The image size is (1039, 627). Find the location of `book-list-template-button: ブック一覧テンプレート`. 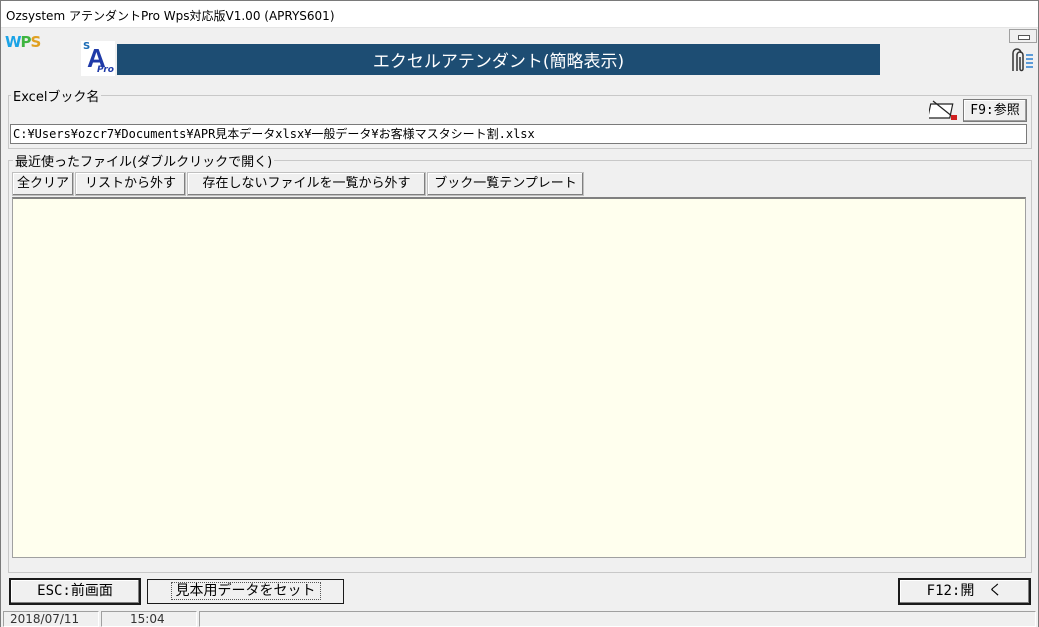

book-list-template-button: ブック一覧テンプレート is located at coordinates (505, 184).